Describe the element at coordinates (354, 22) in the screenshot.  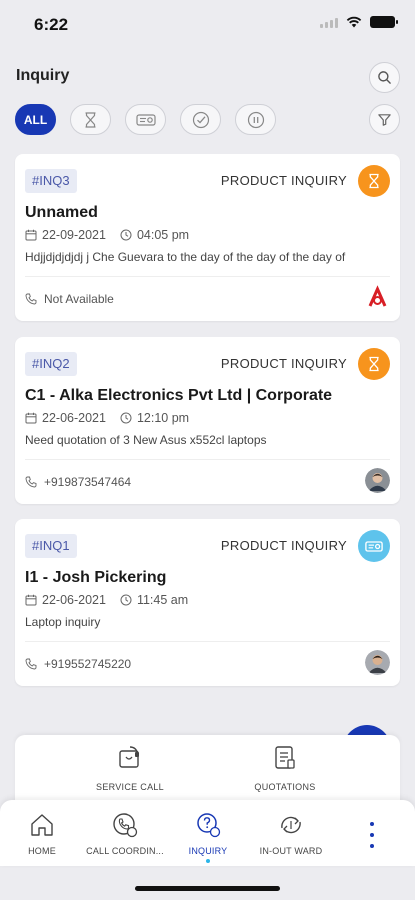
I see `wifi-icon` at that location.